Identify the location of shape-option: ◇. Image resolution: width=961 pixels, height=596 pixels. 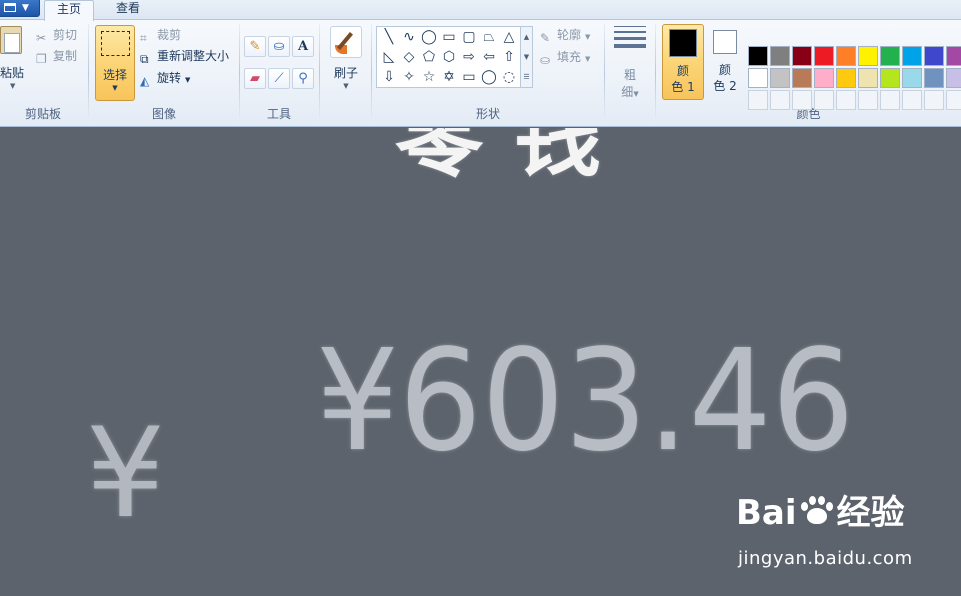
(409, 57).